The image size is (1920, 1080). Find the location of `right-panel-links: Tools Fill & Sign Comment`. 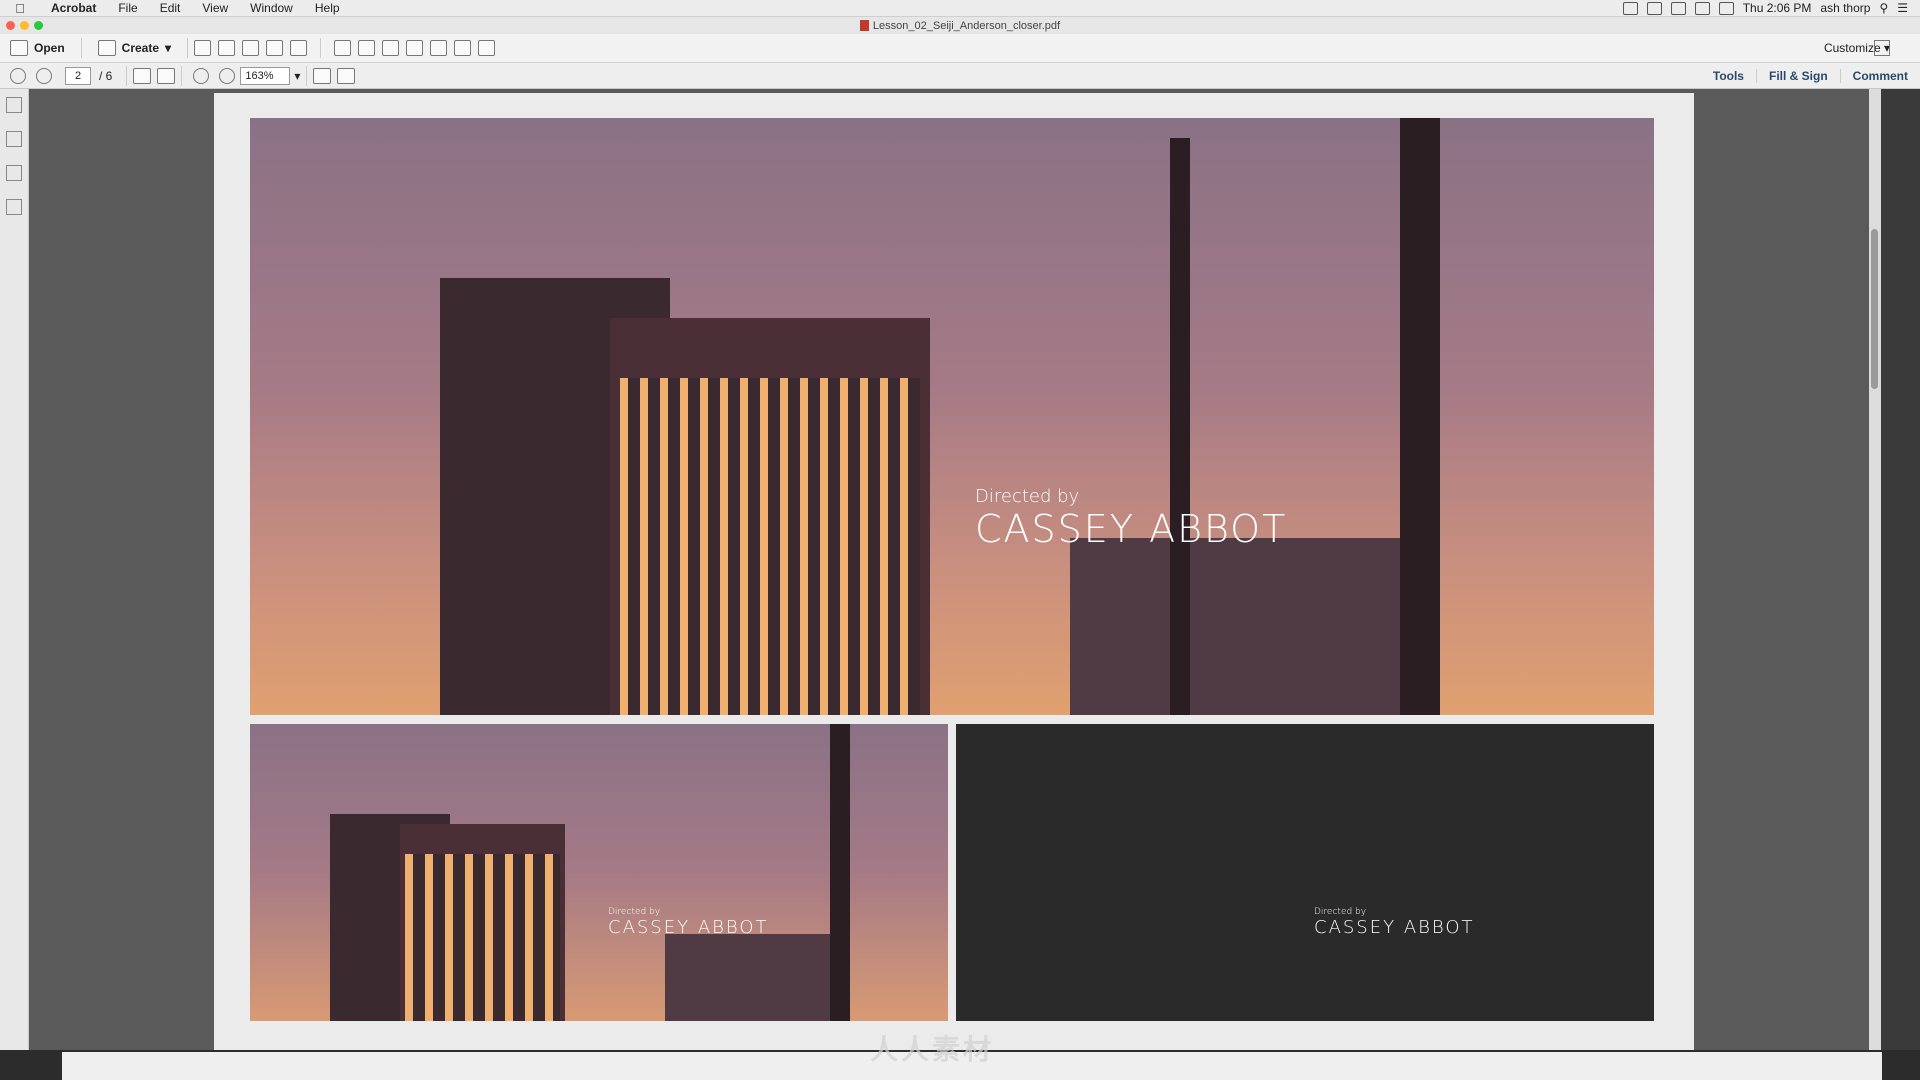

right-panel-links: Tools Fill & Sign Comment is located at coordinates (1810, 75).